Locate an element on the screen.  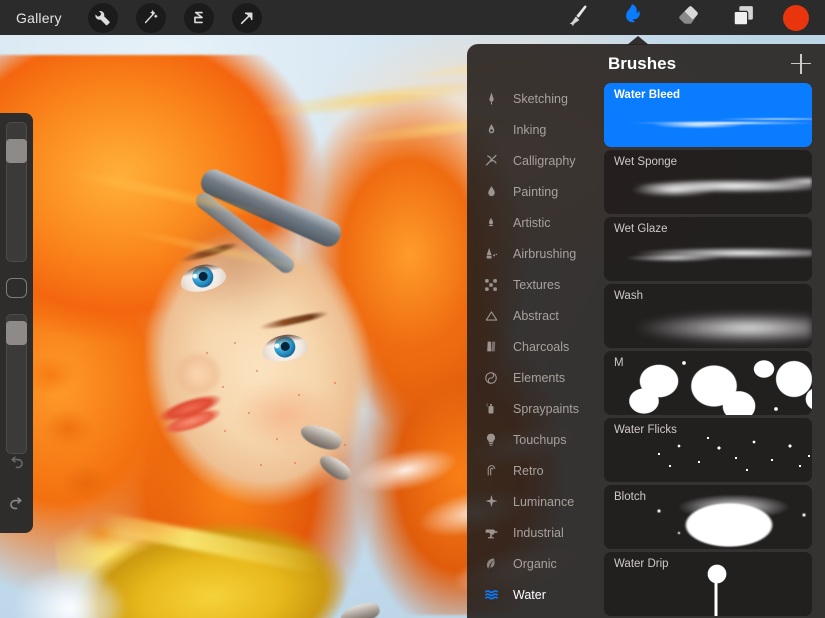
leaf-icon is located at coordinates (491, 563).